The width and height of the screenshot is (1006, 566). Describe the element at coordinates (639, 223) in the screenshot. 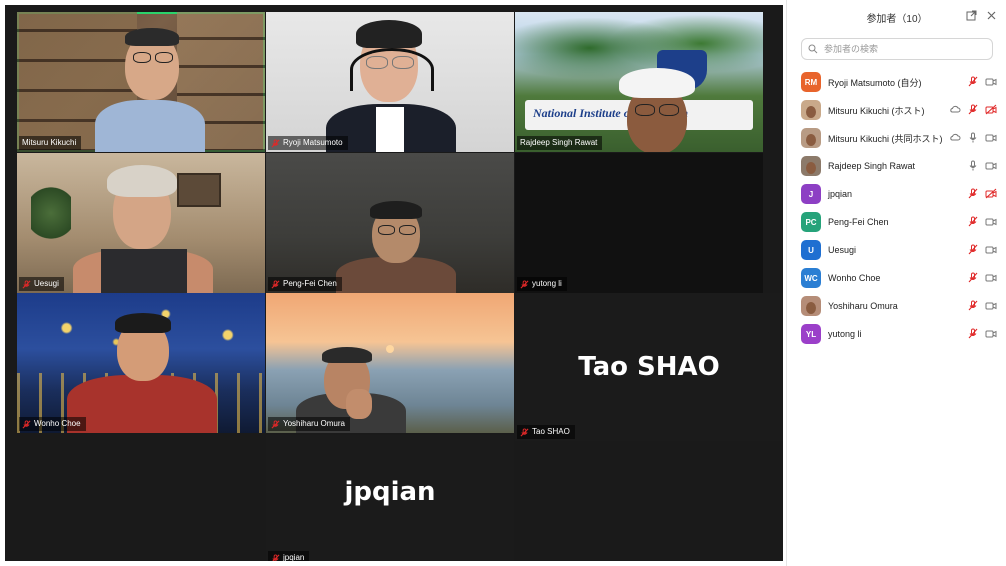

I see `video-tile: yutong li` at that location.